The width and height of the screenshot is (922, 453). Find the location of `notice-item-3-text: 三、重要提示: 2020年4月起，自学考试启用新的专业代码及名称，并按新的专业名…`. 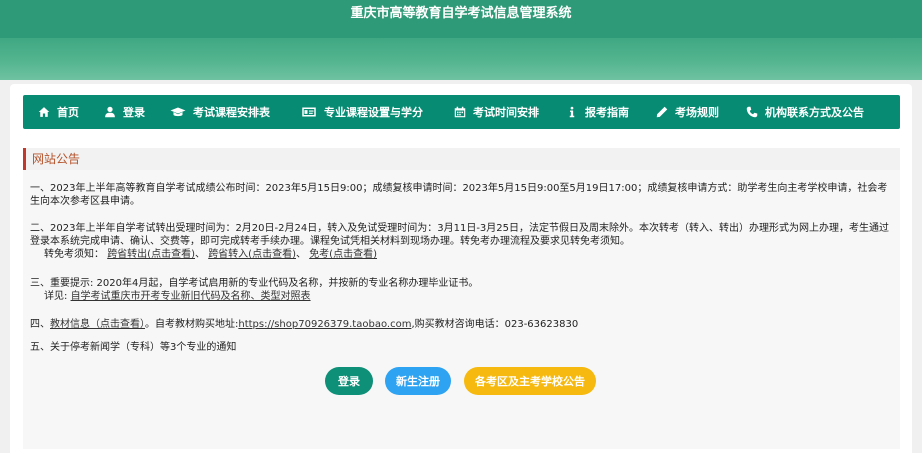

notice-item-3-text: 三、重要提示: 2020年4月起，自学考试启用新的专业代码及名称，并按新的专业名… is located at coordinates (254, 283).